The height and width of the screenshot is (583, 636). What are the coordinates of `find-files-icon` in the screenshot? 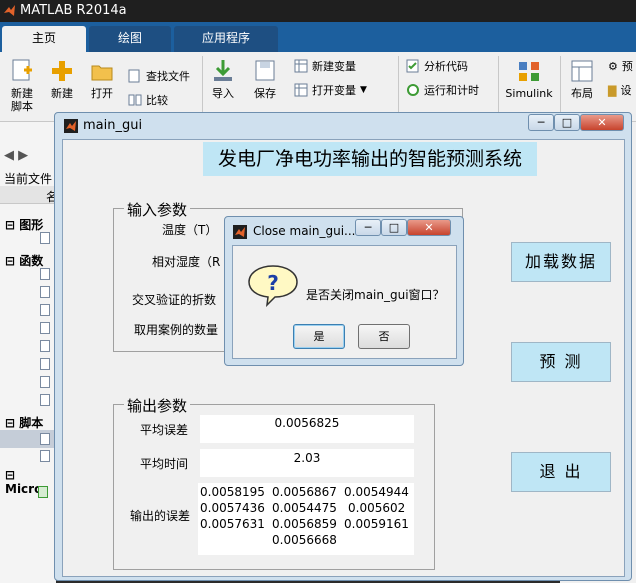 It's located at (134, 76).